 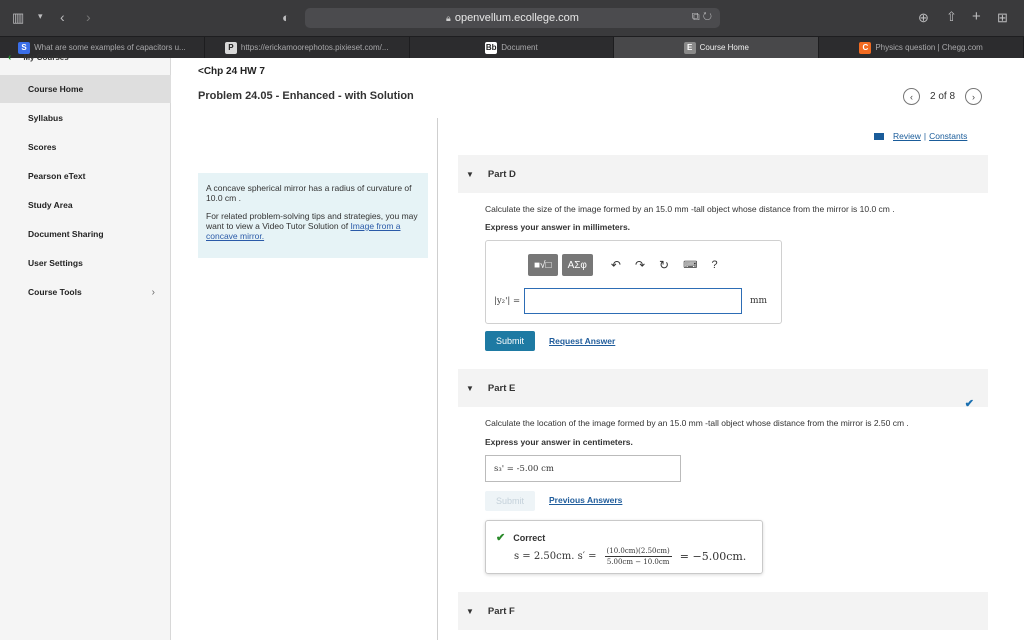 What do you see at coordinates (286, 17) in the screenshot?
I see `privacy-shield-icon: ◐` at bounding box center [286, 17].